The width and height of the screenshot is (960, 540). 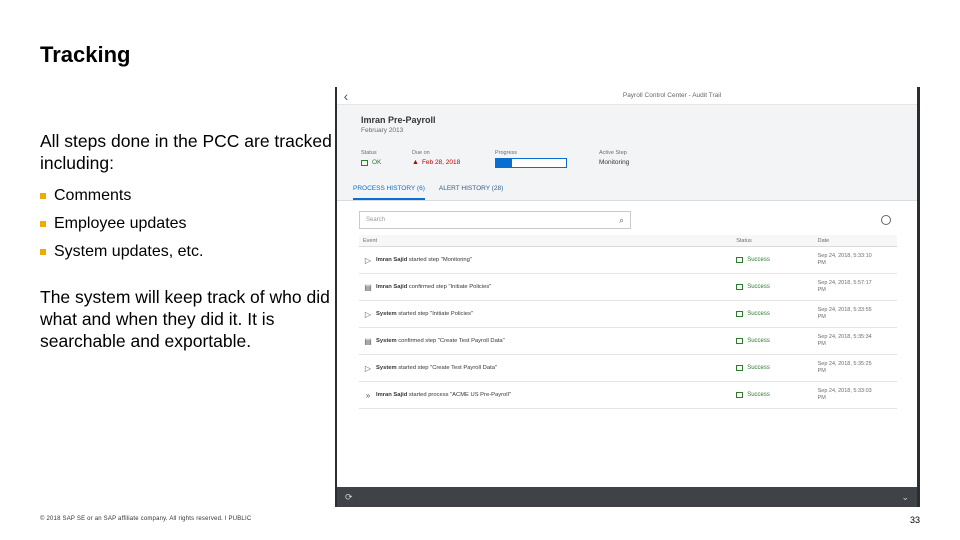 What do you see at coordinates (614, 158) in the screenshot?
I see `active-step-attribute: Active Step Monitoring` at bounding box center [614, 158].